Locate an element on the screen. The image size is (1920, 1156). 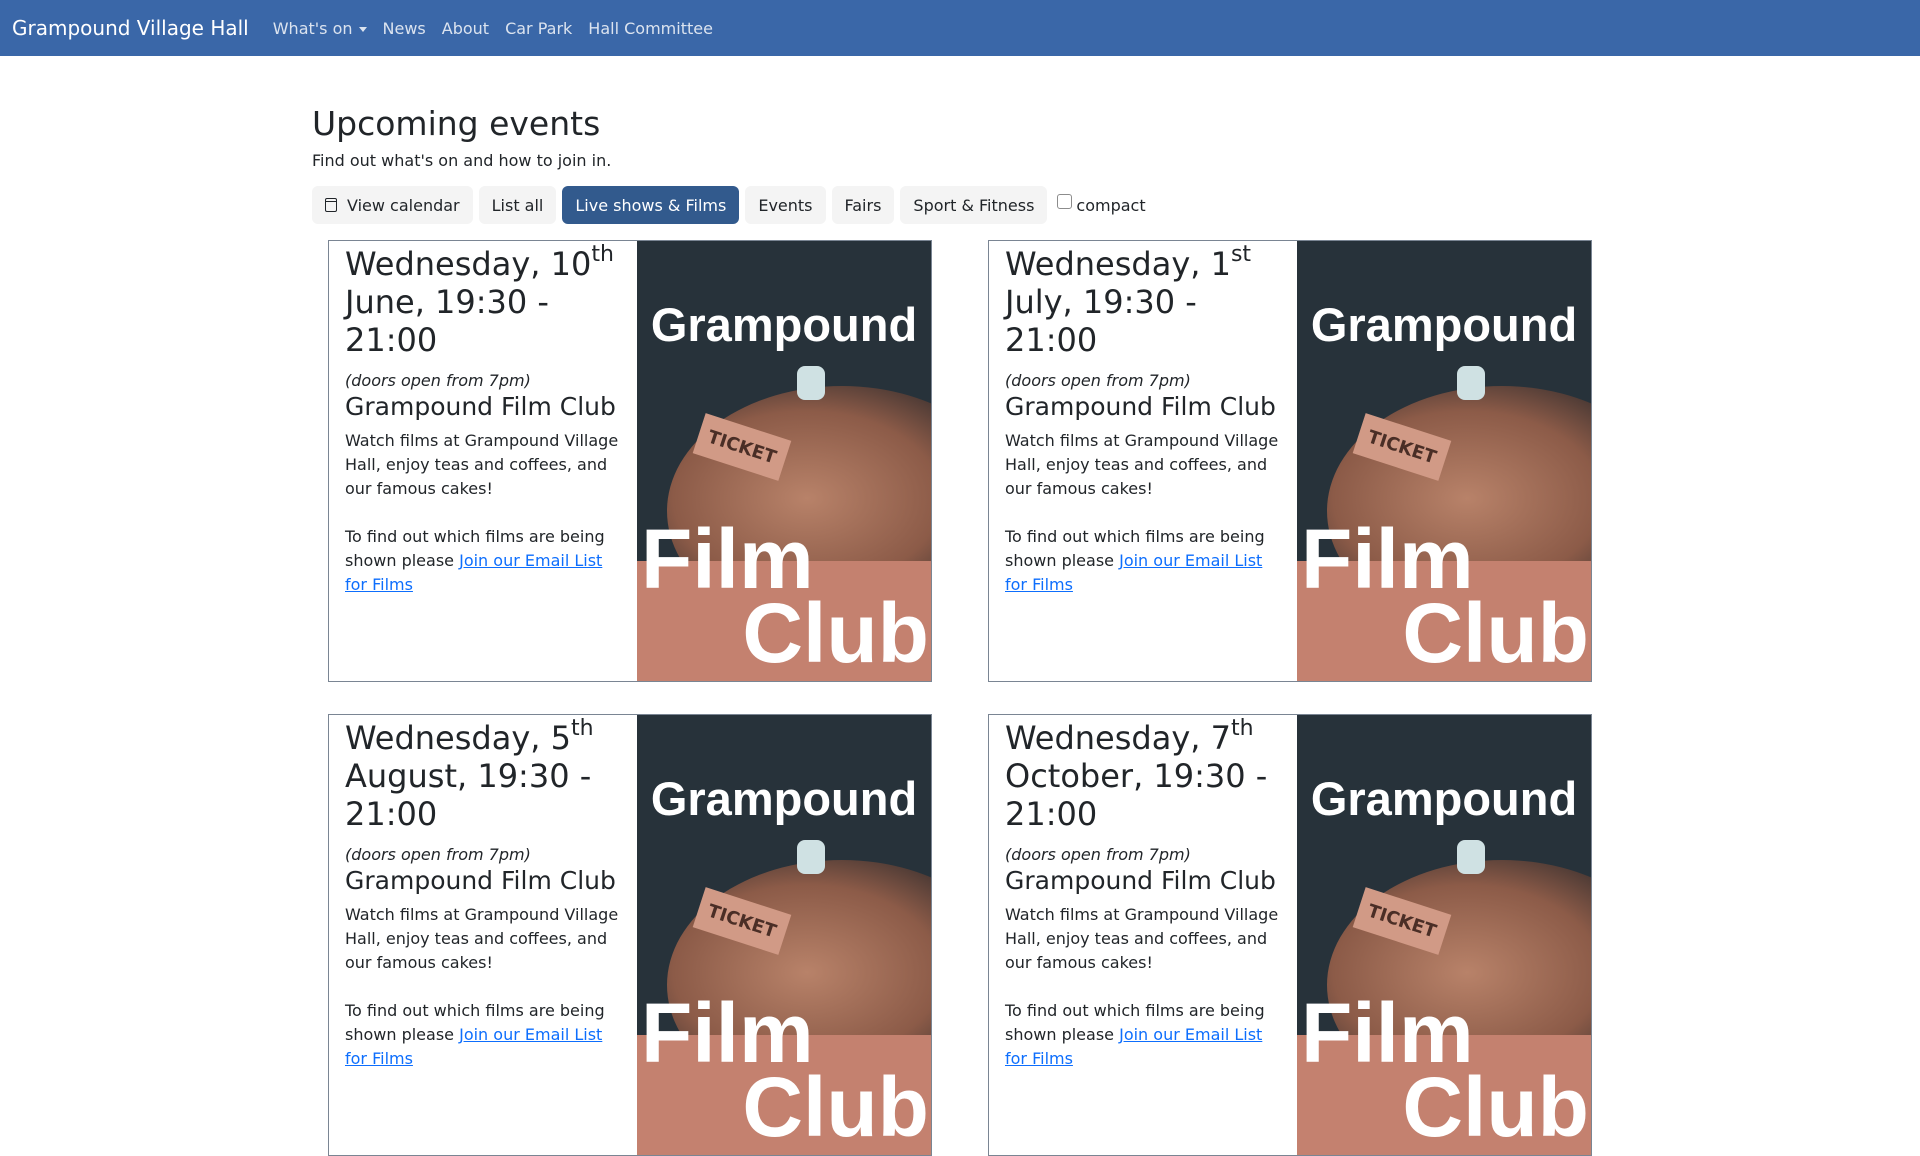
event-date: Wednesday, 7th October, 19:30 - 21:00 is located at coordinates (1147, 775).